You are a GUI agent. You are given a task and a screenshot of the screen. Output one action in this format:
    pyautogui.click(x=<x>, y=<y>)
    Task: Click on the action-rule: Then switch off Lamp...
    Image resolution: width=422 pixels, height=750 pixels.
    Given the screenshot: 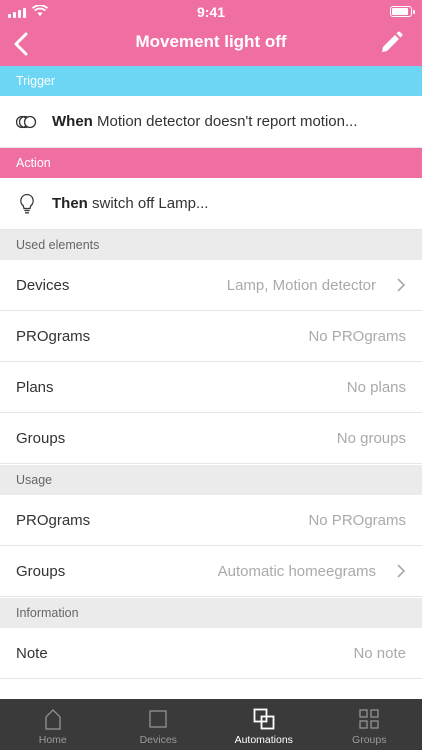 What is the action you would take?
    pyautogui.click(x=211, y=204)
    